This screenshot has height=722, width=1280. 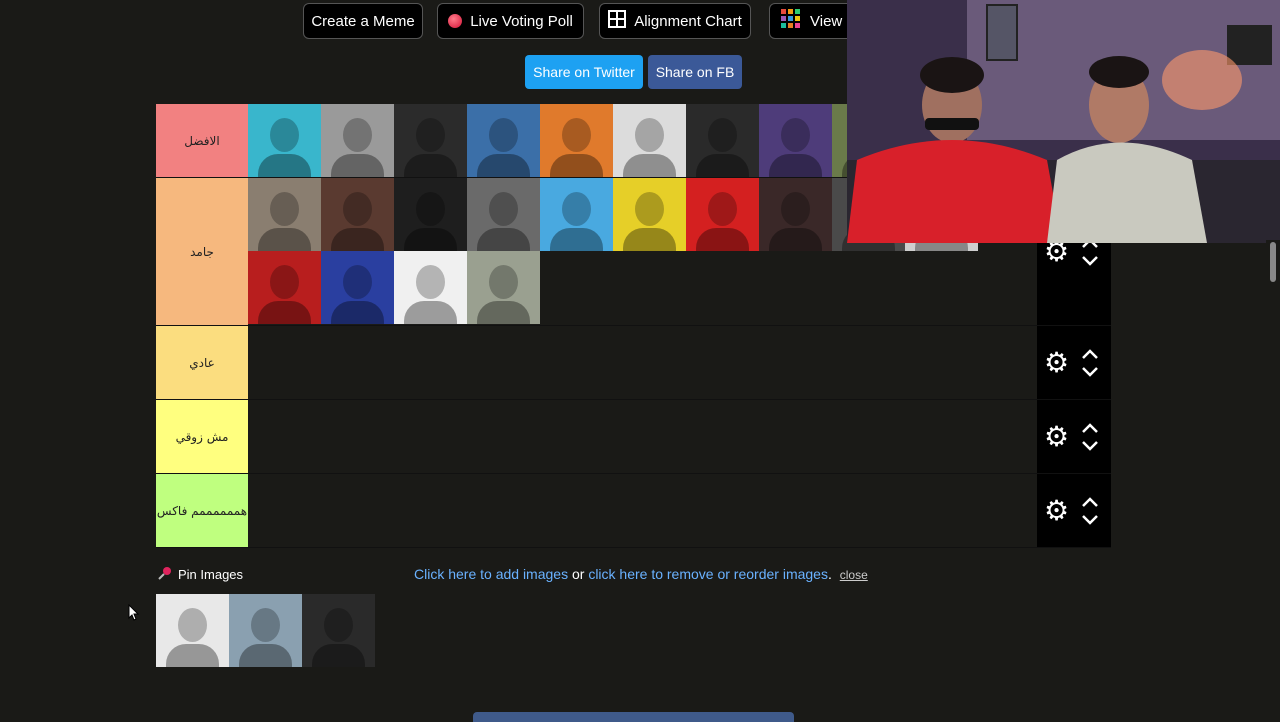 I want to click on pin-images-toggle: Pin Images, so click(x=200, y=574).